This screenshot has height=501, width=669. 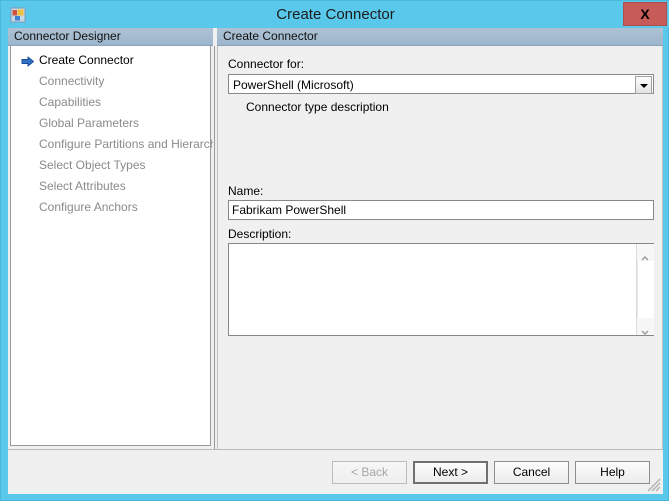 What do you see at coordinates (293, 85) in the screenshot?
I see `connector-for-value: PowerShell (Microsoft)` at bounding box center [293, 85].